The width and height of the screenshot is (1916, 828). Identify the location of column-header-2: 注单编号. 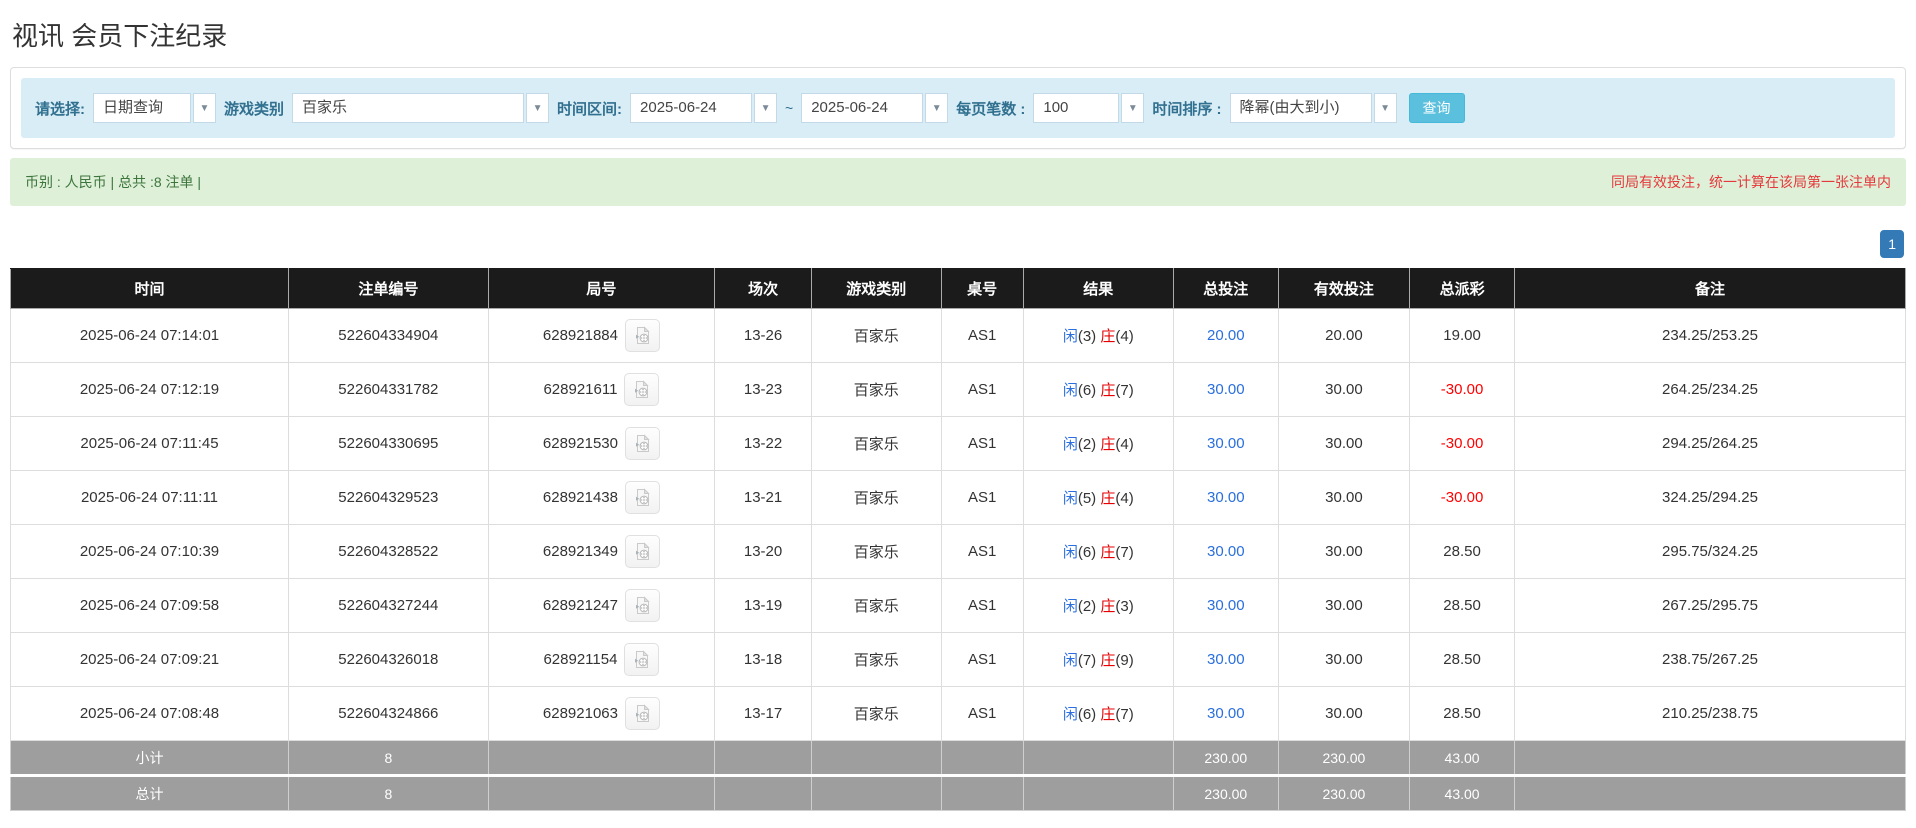
(388, 288).